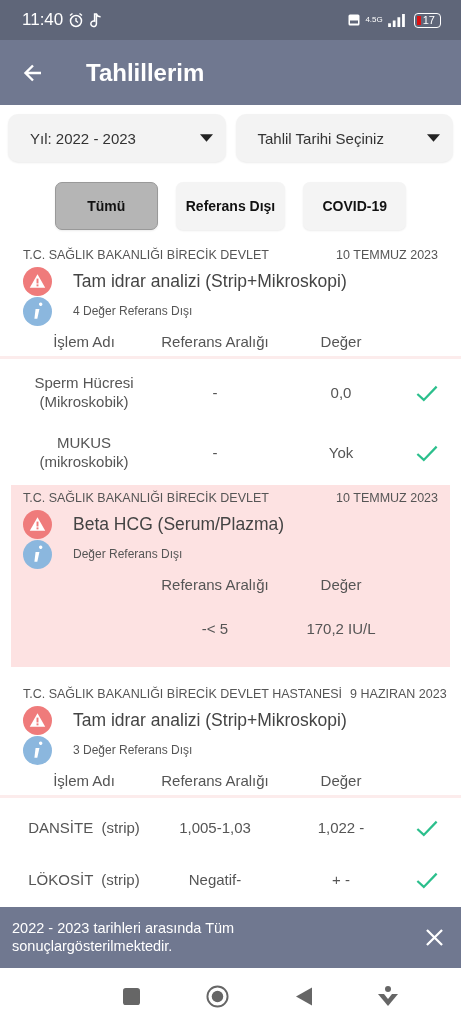 The width and height of the screenshot is (461, 1024). Describe the element at coordinates (355, 206) in the screenshot. I see `filter-chip: COVID-19` at that location.